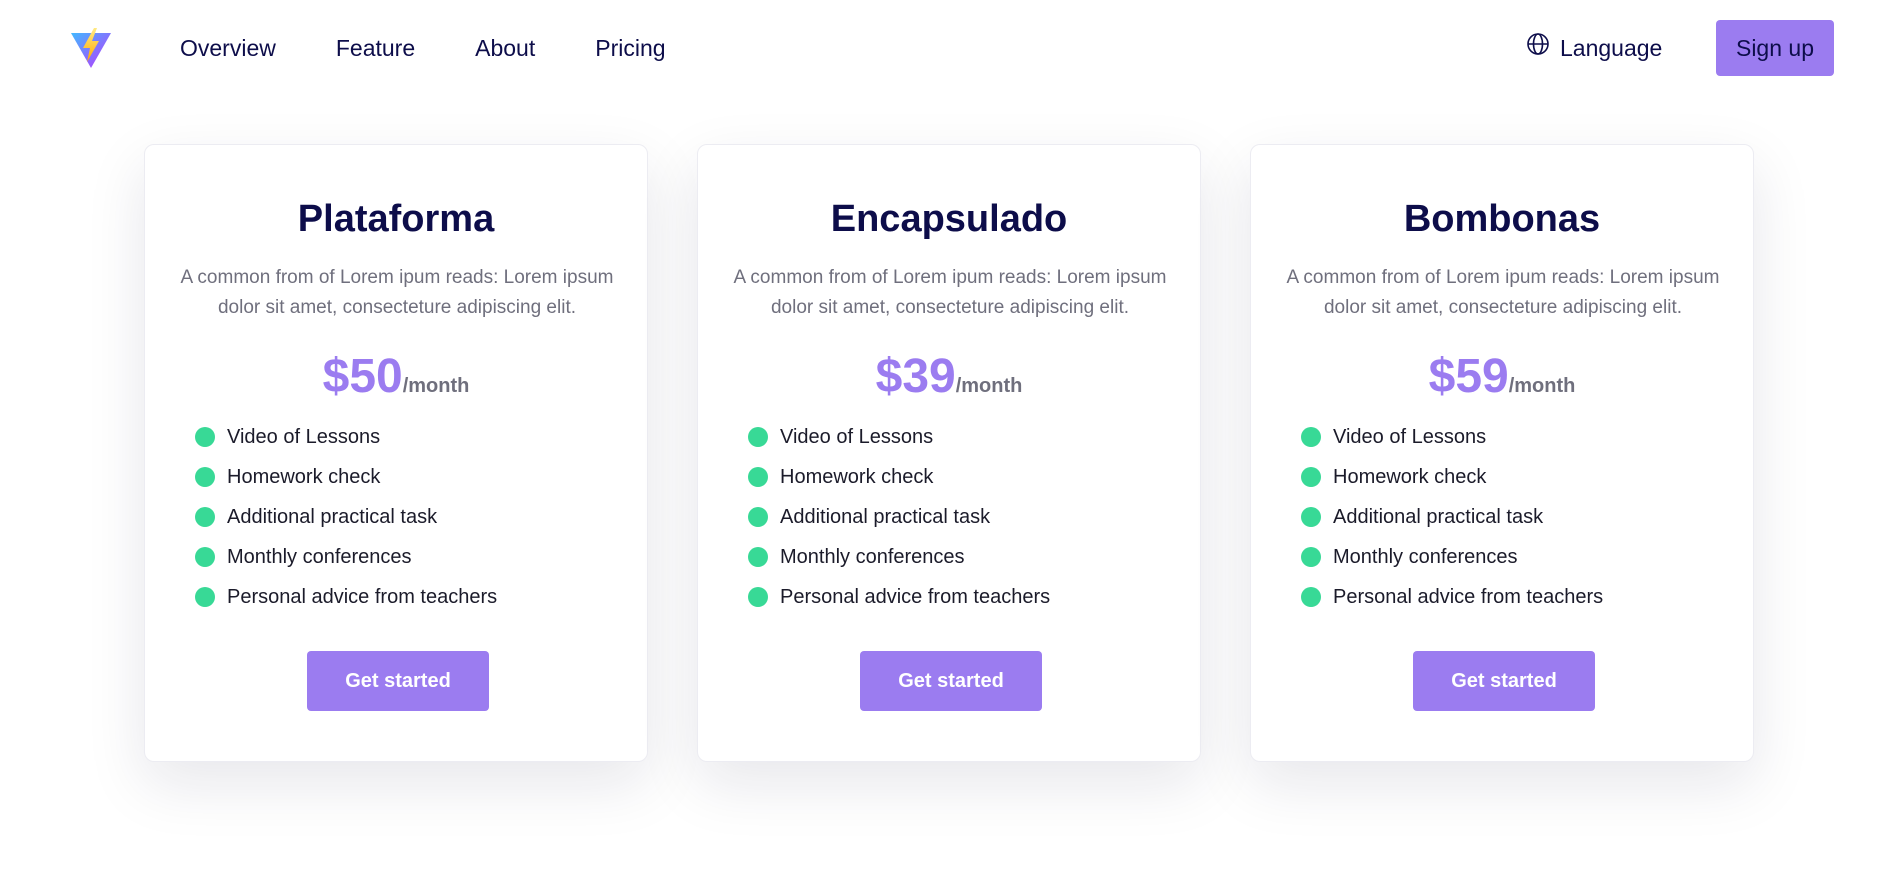  I want to click on globe-icon, so click(1538, 48).